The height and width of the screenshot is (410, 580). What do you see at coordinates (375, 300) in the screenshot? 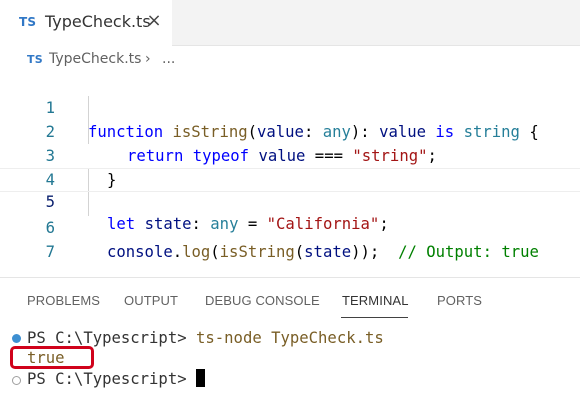
I see `tab-terminal: TERMINAL` at bounding box center [375, 300].